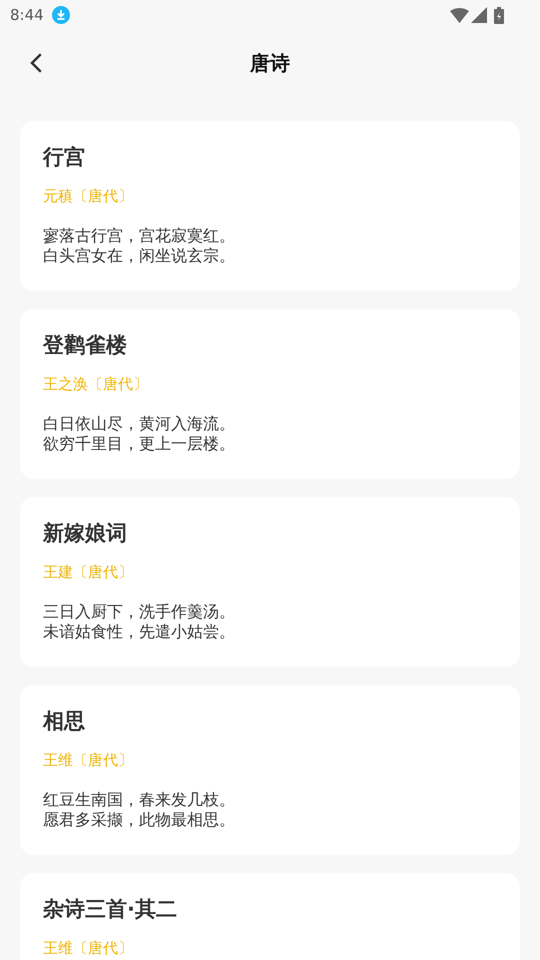  Describe the element at coordinates (27, 15) in the screenshot. I see `status-time: 8:44` at that location.